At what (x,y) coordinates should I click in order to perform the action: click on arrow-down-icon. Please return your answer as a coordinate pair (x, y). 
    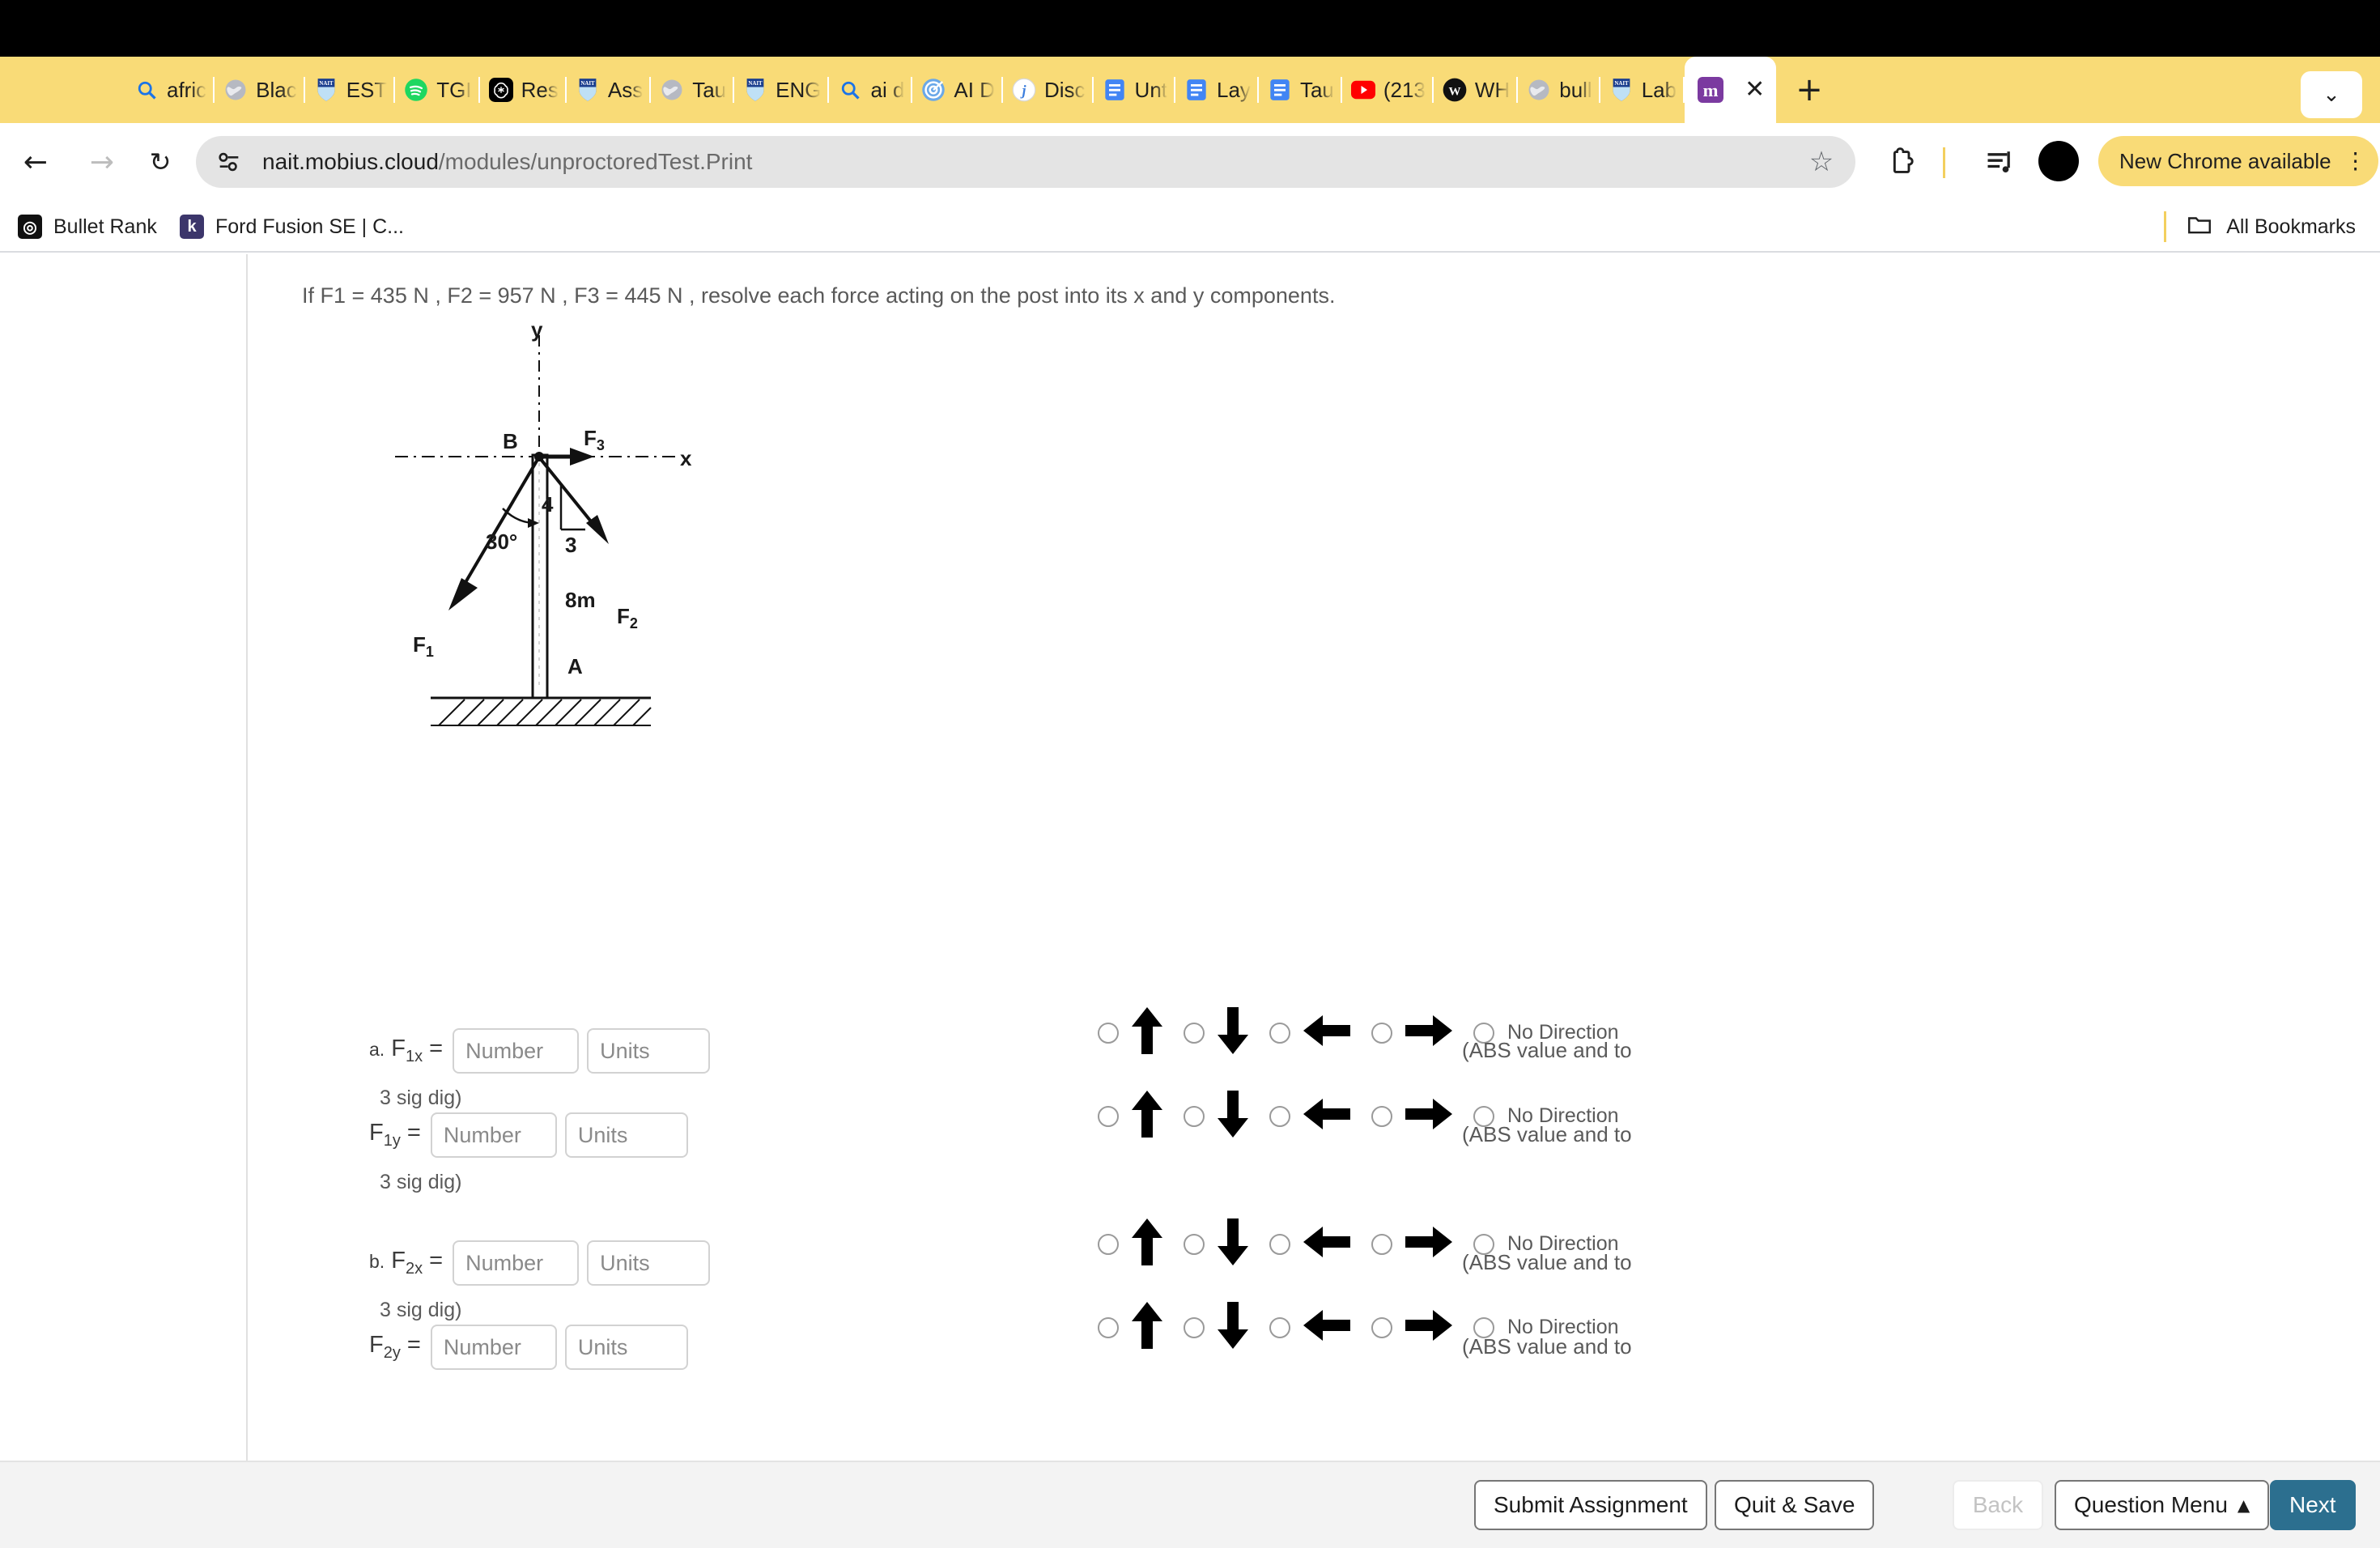
    Looking at the image, I should click on (1233, 1327).